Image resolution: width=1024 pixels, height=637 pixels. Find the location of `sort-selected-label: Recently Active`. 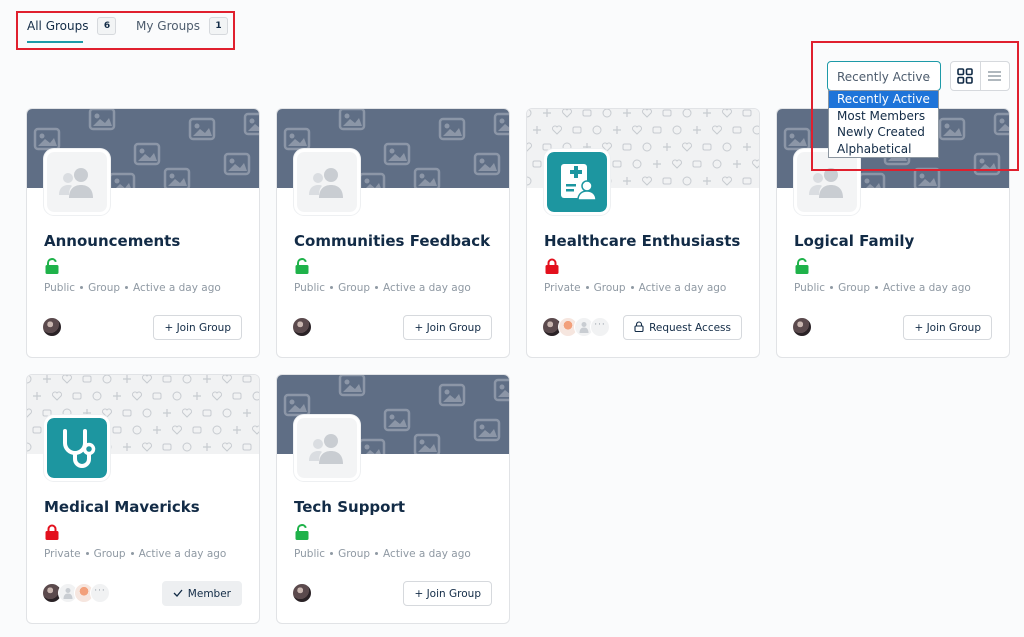

sort-selected-label: Recently Active is located at coordinates (883, 77).